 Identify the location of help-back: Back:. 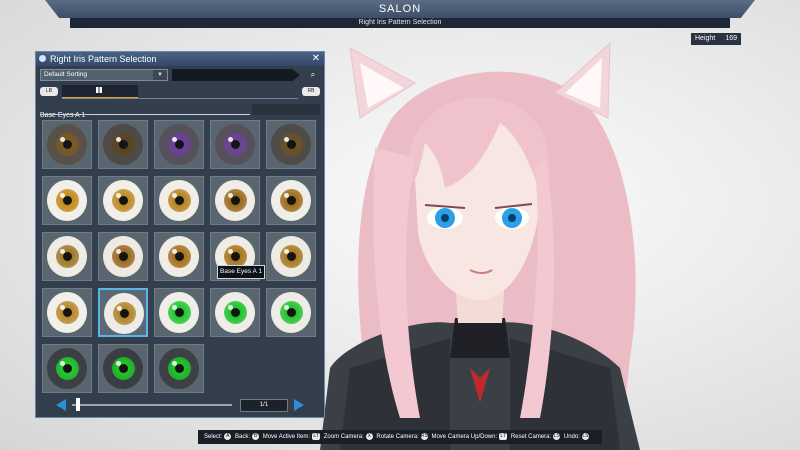
(243, 437).